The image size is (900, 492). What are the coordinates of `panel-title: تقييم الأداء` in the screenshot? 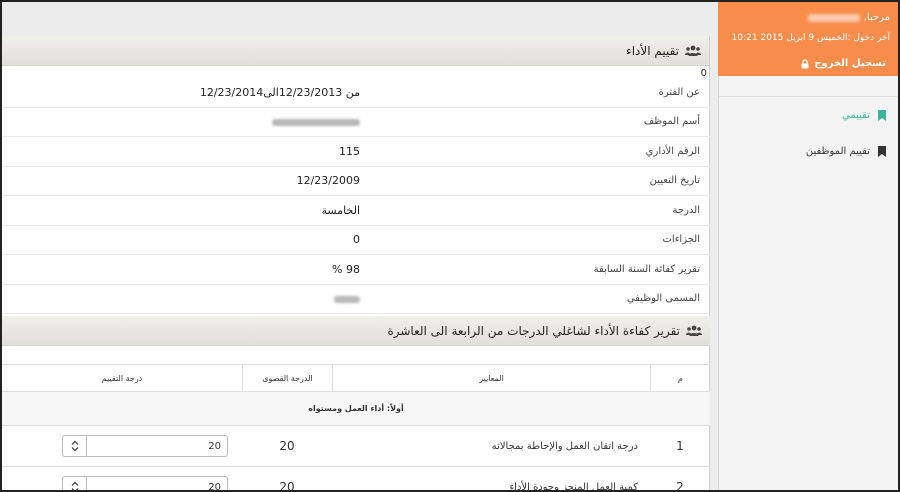 It's located at (652, 50).